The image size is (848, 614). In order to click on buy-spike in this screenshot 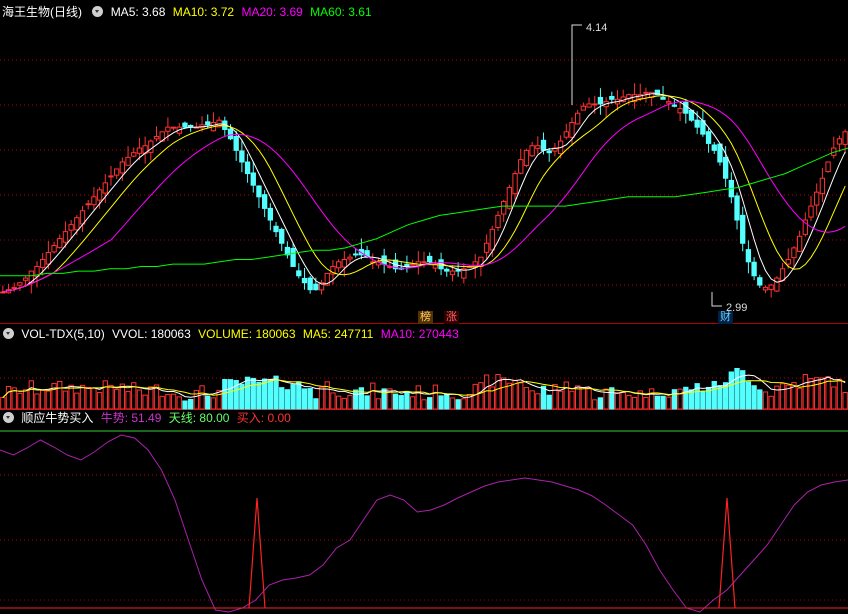, I will do `click(257, 553)`.